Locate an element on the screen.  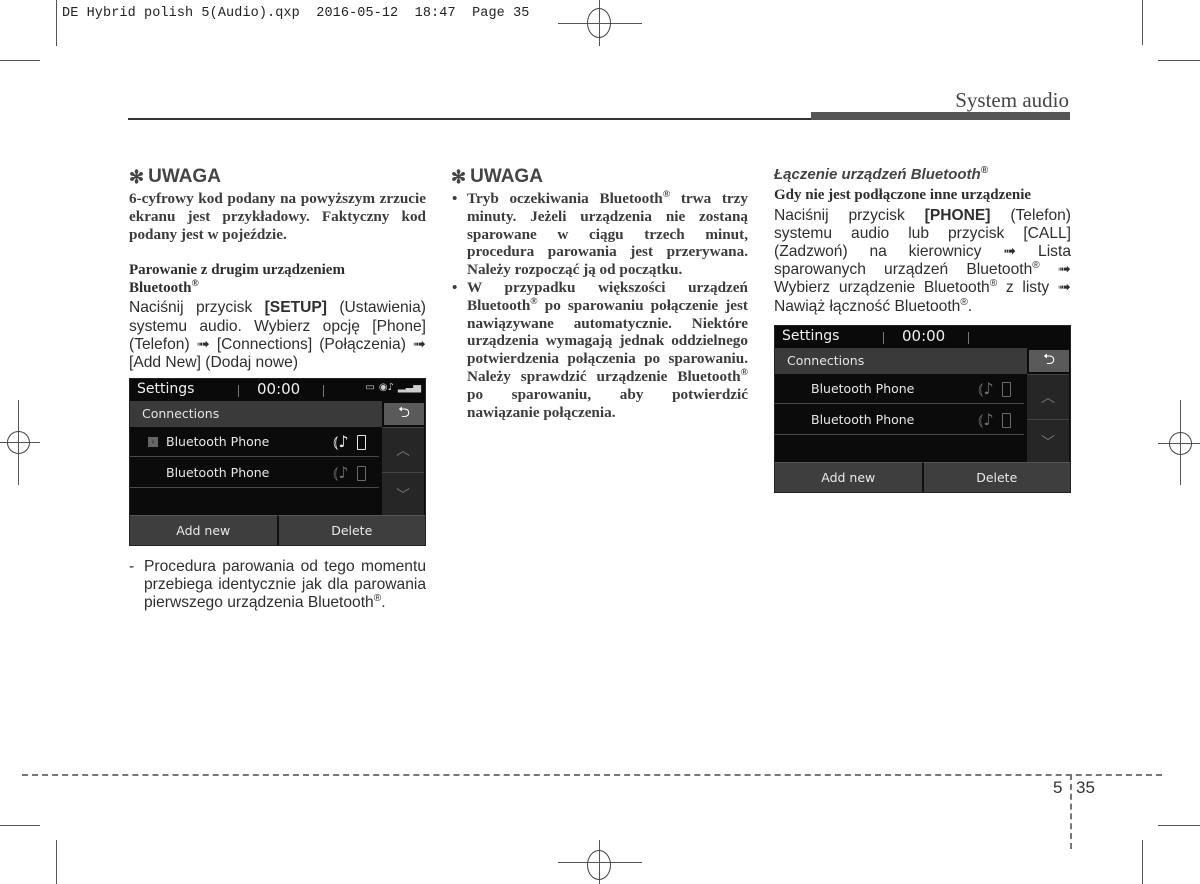
setup-button-label: [SETUP] is located at coordinates (295, 308).